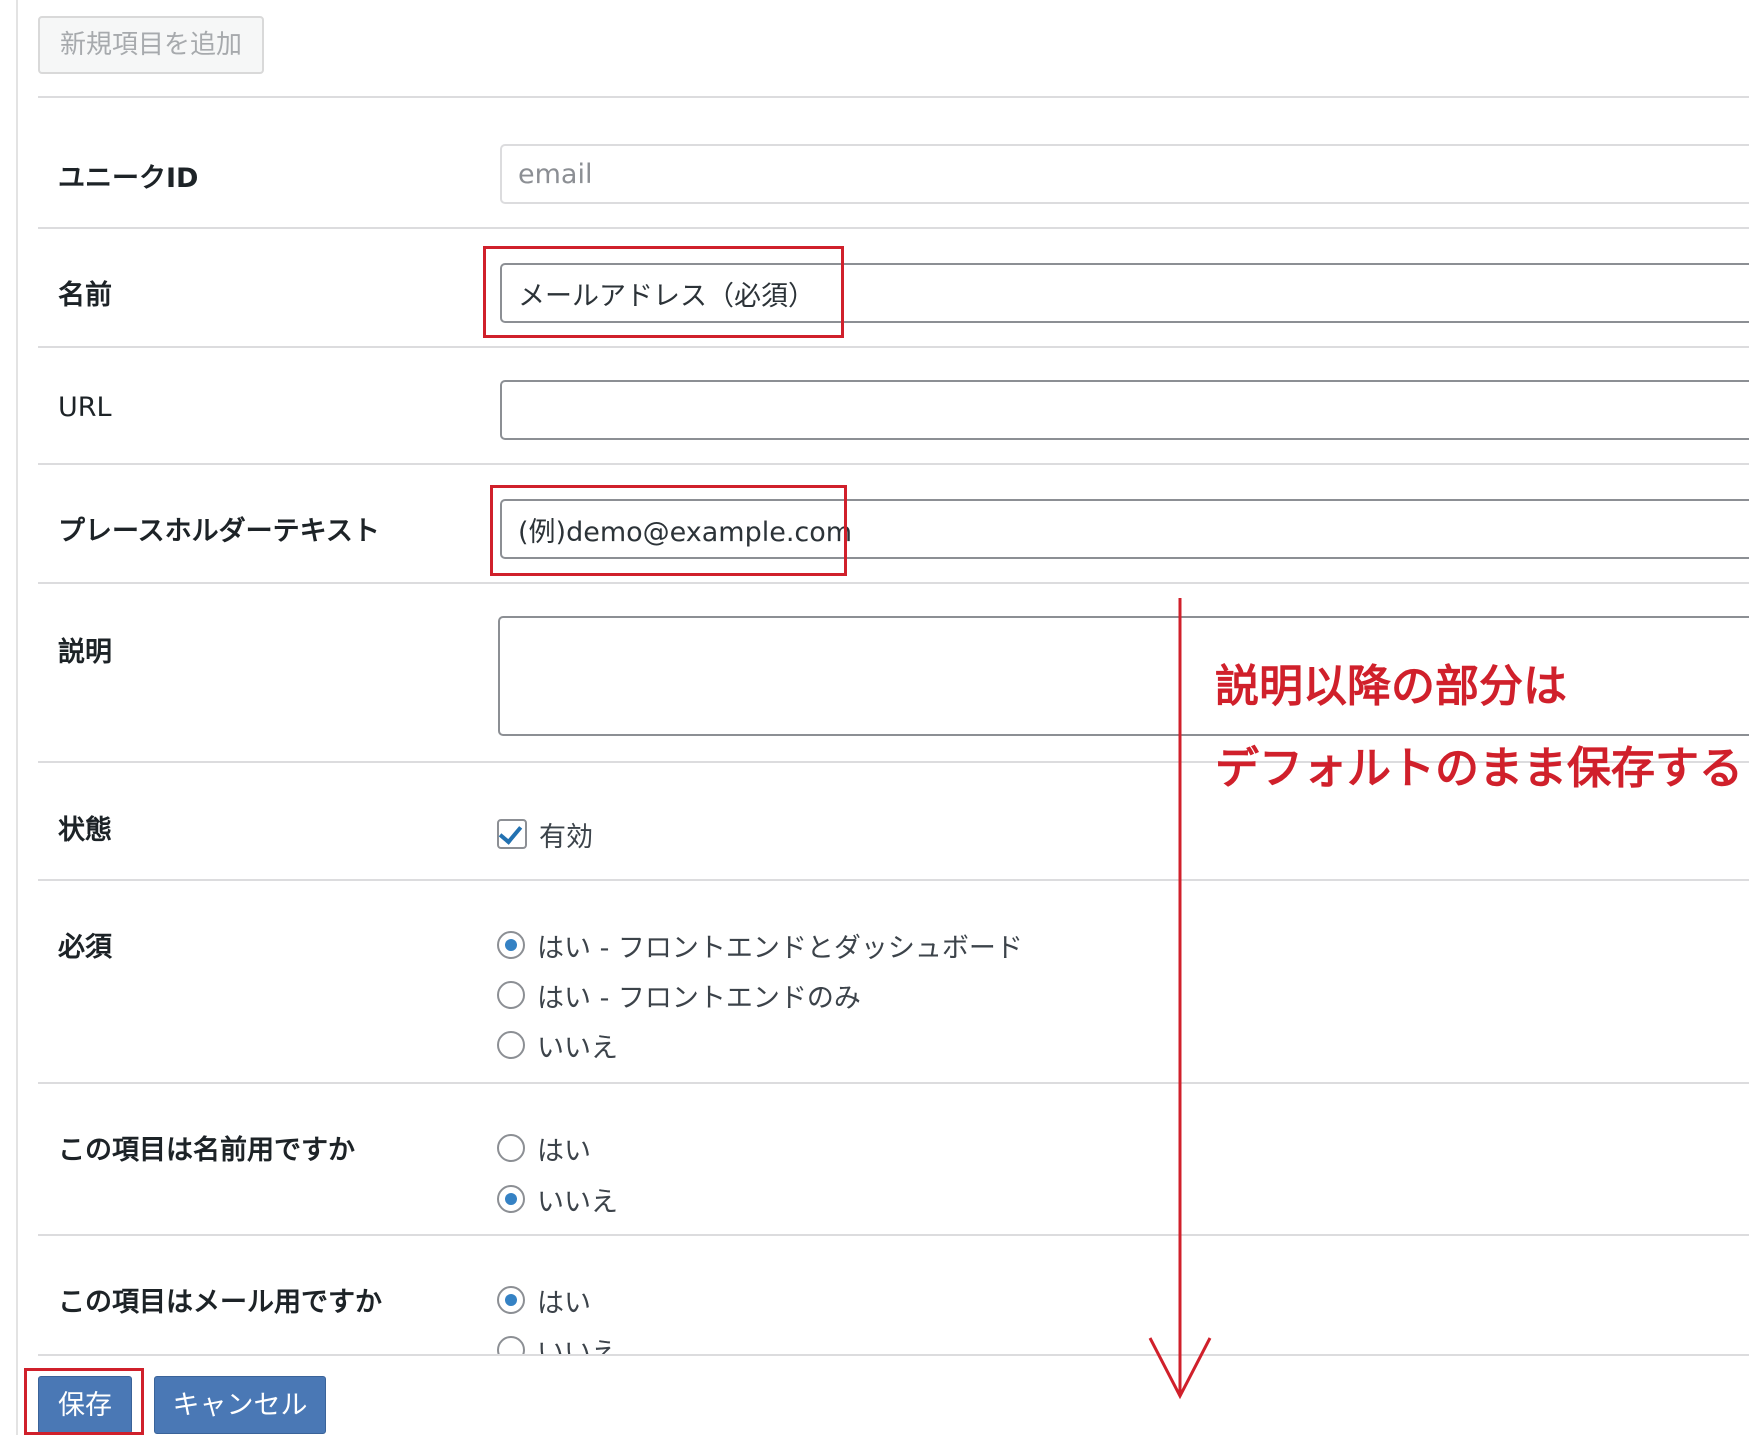  What do you see at coordinates (1124, 410) in the screenshot?
I see `url-input` at bounding box center [1124, 410].